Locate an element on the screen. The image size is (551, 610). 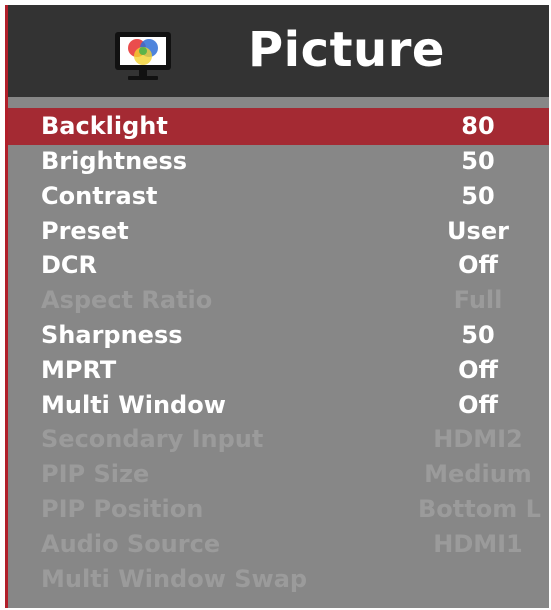
page-title: Picture is located at coordinates (346, 50).